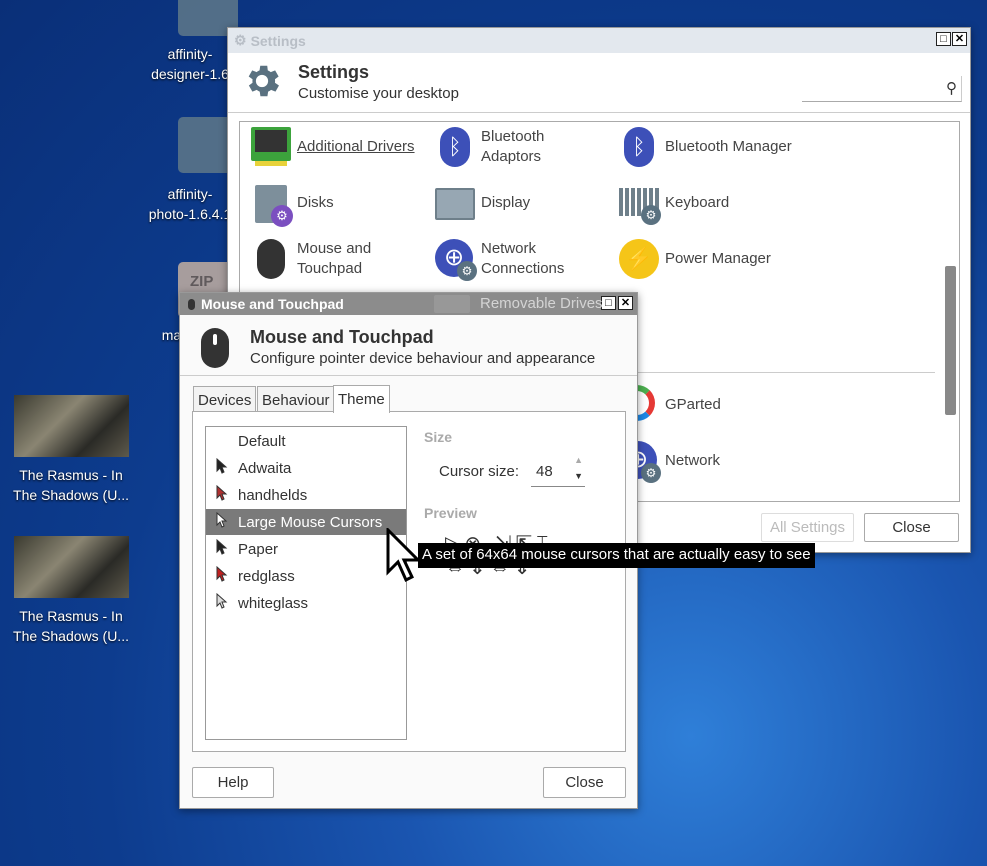  I want to click on label-line: designer-1.6, so click(190, 74).